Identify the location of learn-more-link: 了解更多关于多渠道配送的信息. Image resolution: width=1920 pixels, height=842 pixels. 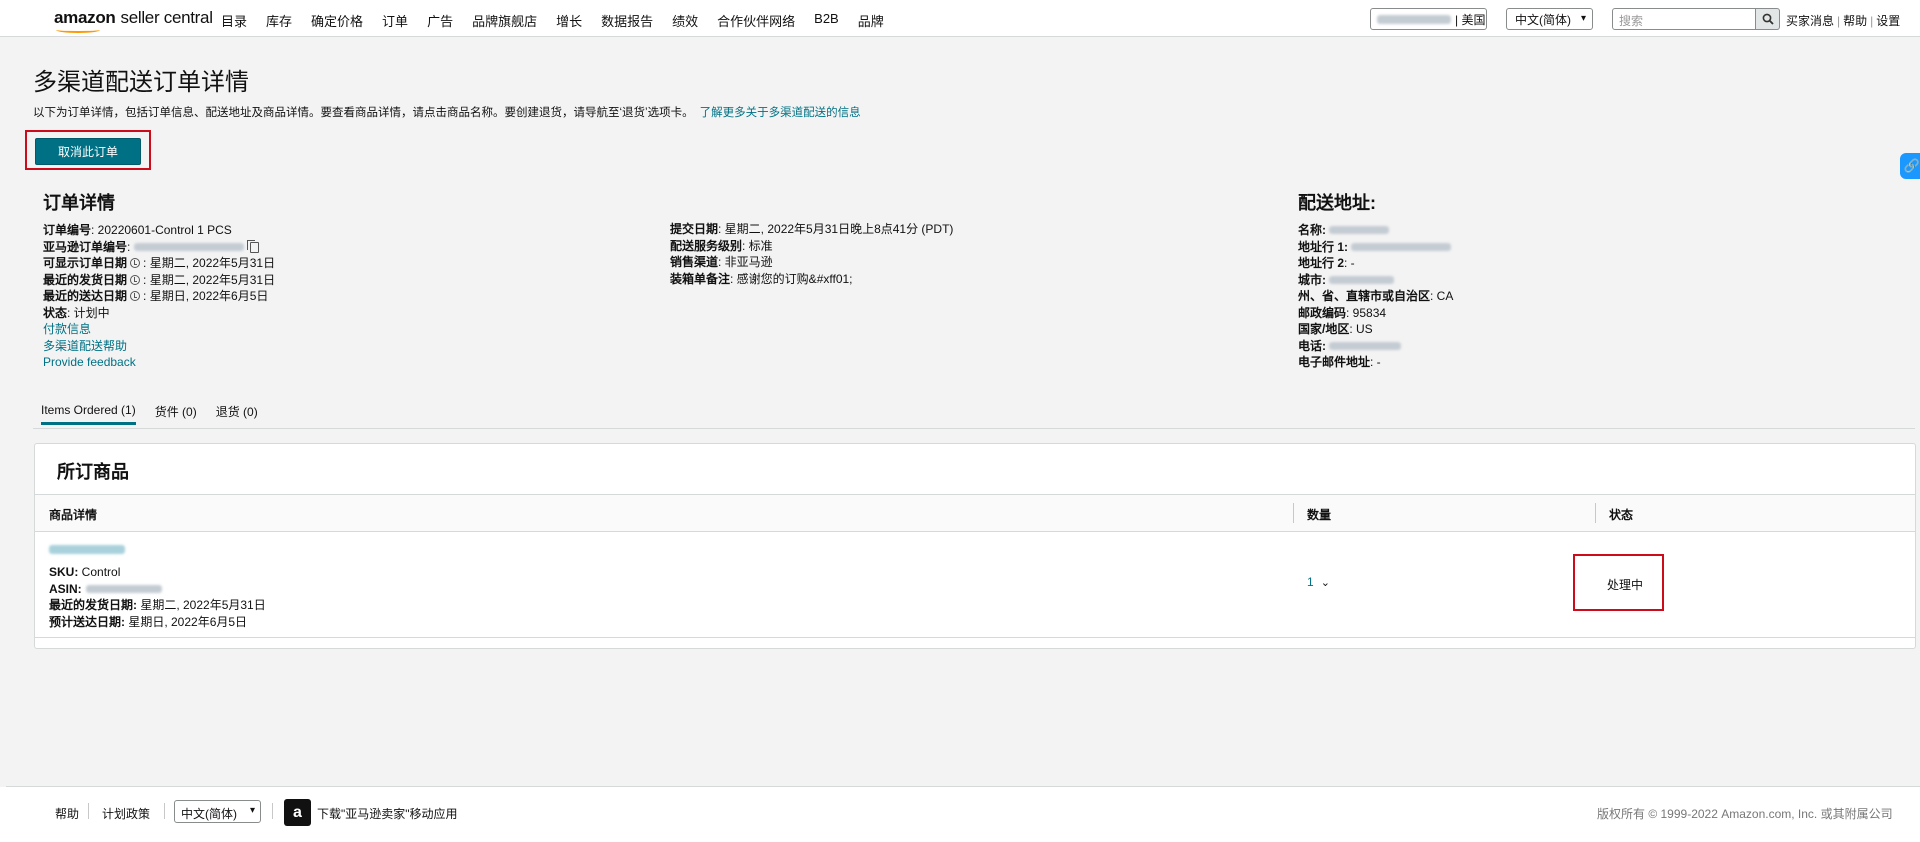
(780, 113).